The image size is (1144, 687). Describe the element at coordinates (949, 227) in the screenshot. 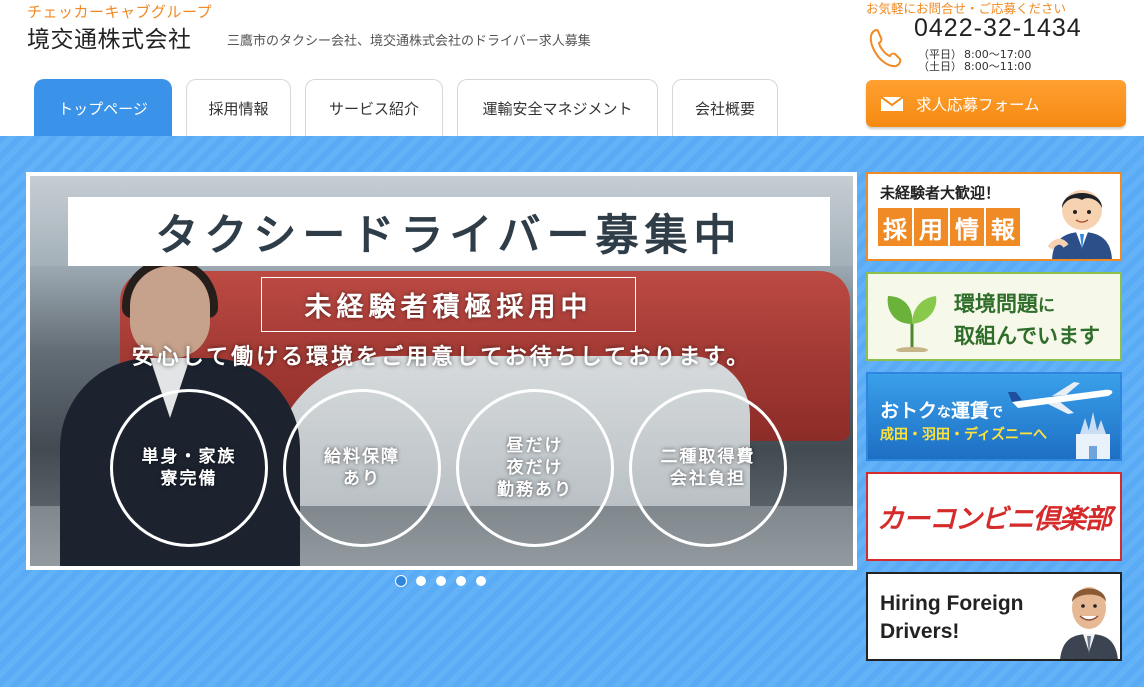

I see `recruit-banner-line2: 採 用 情 報` at that location.